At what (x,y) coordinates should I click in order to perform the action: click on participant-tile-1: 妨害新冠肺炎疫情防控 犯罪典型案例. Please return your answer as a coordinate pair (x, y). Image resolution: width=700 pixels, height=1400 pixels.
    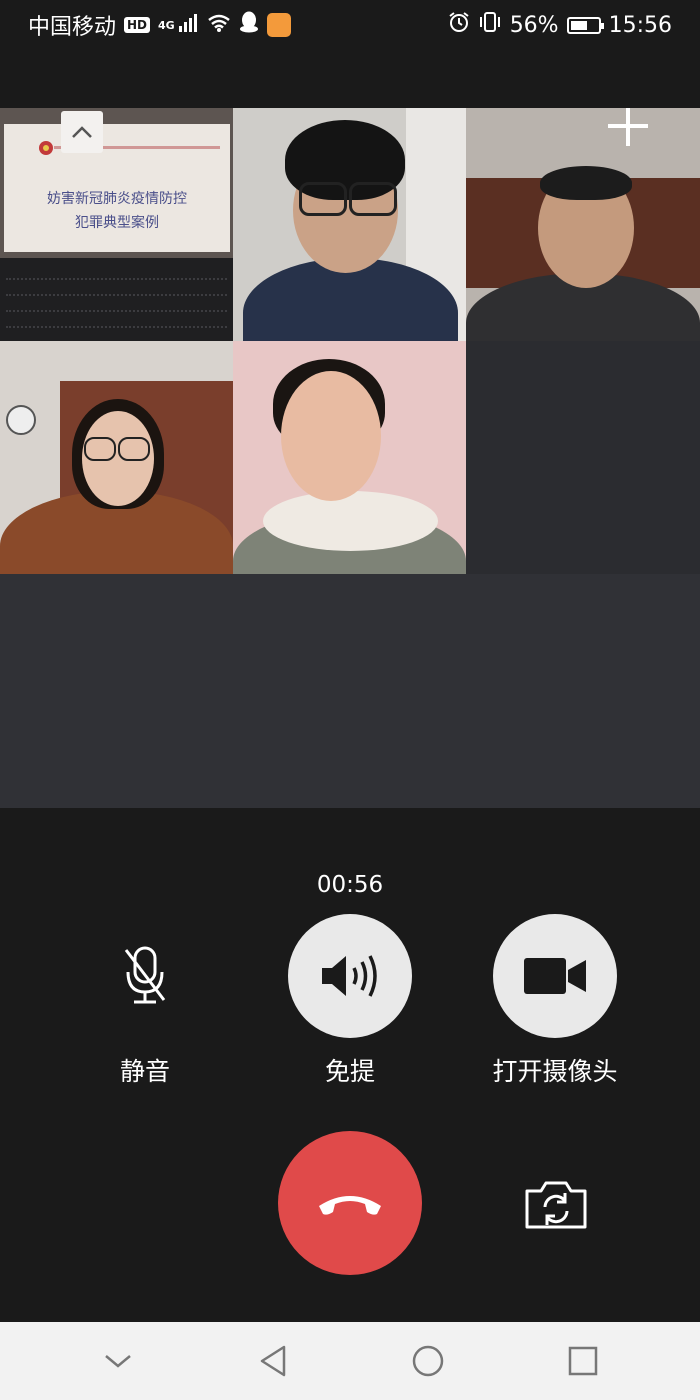
    Looking at the image, I should click on (116, 224).